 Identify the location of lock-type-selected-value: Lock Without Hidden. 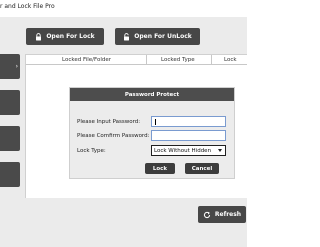
(183, 150).